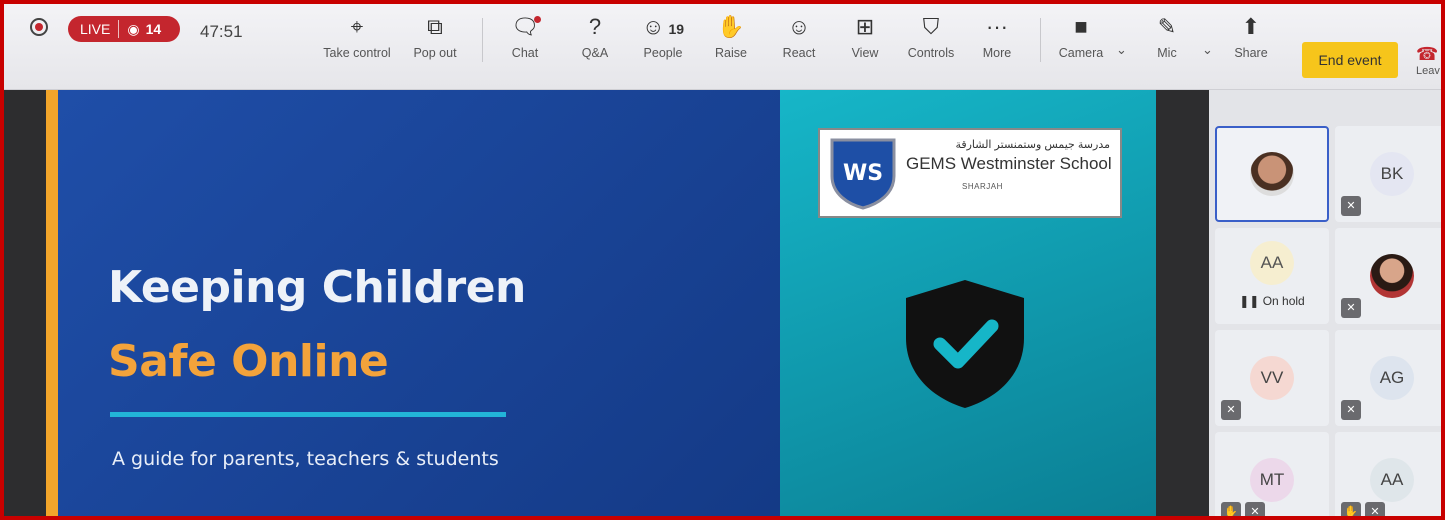 The width and height of the screenshot is (1445, 520). What do you see at coordinates (1272, 480) in the screenshot?
I see `avatar: MT` at bounding box center [1272, 480].